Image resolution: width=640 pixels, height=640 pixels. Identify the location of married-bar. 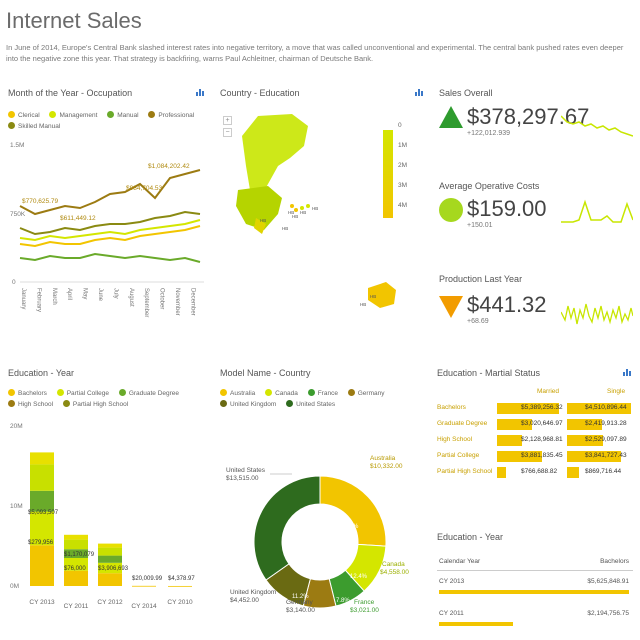
(501, 472).